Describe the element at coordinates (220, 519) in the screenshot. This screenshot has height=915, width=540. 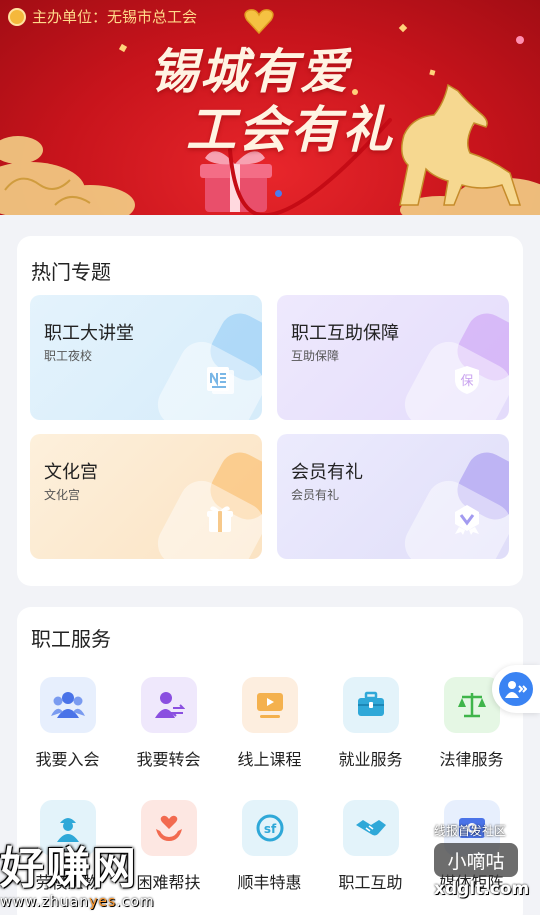
I see `gift-icon` at that location.